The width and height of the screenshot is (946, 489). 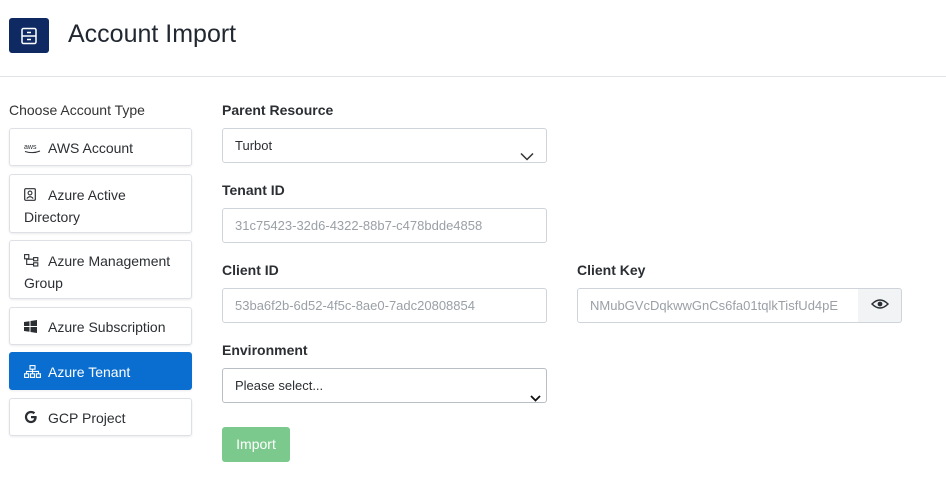 What do you see at coordinates (91, 148) in the screenshot?
I see `account-type-label-aws: AWS Account` at bounding box center [91, 148].